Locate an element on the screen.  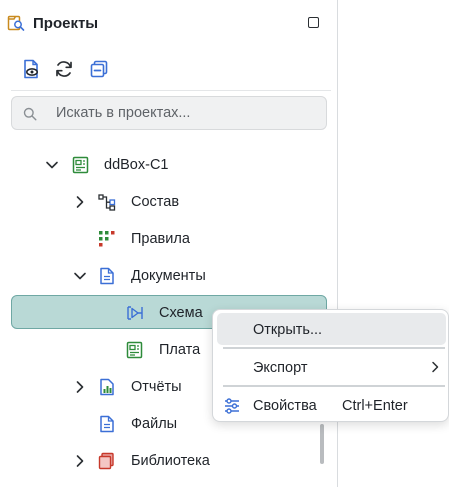
rules-grid-icon is located at coordinates (107, 239).